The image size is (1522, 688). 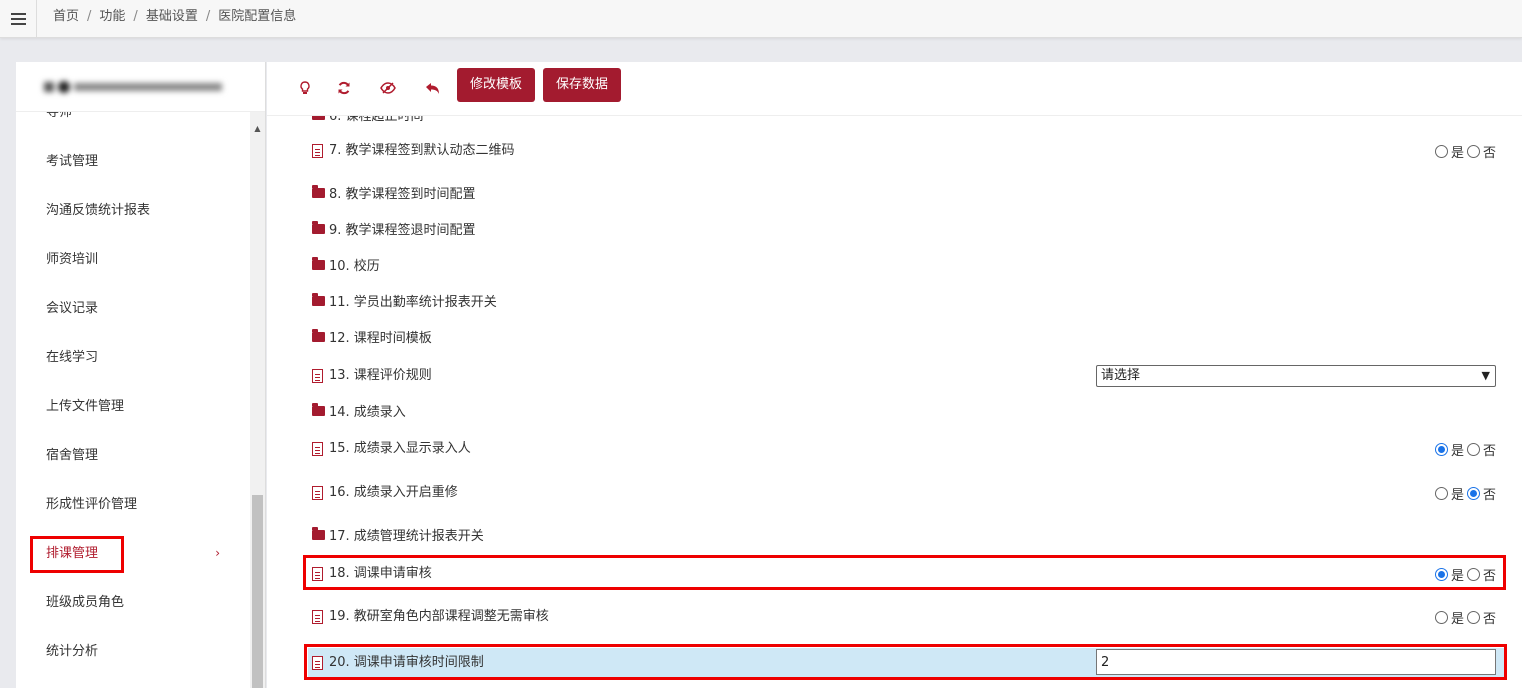 I want to click on blurred-hospital-logo, so click(x=133, y=87).